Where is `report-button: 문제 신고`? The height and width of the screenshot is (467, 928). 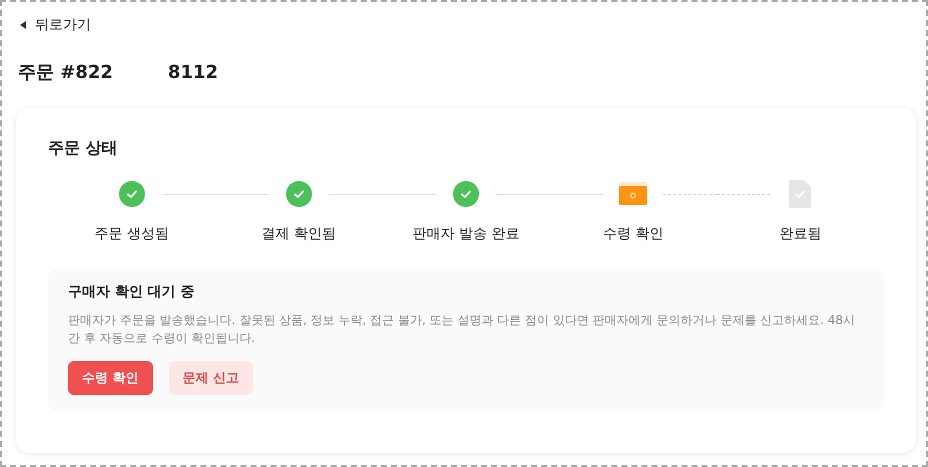
report-button: 문제 신고 is located at coordinates (211, 378).